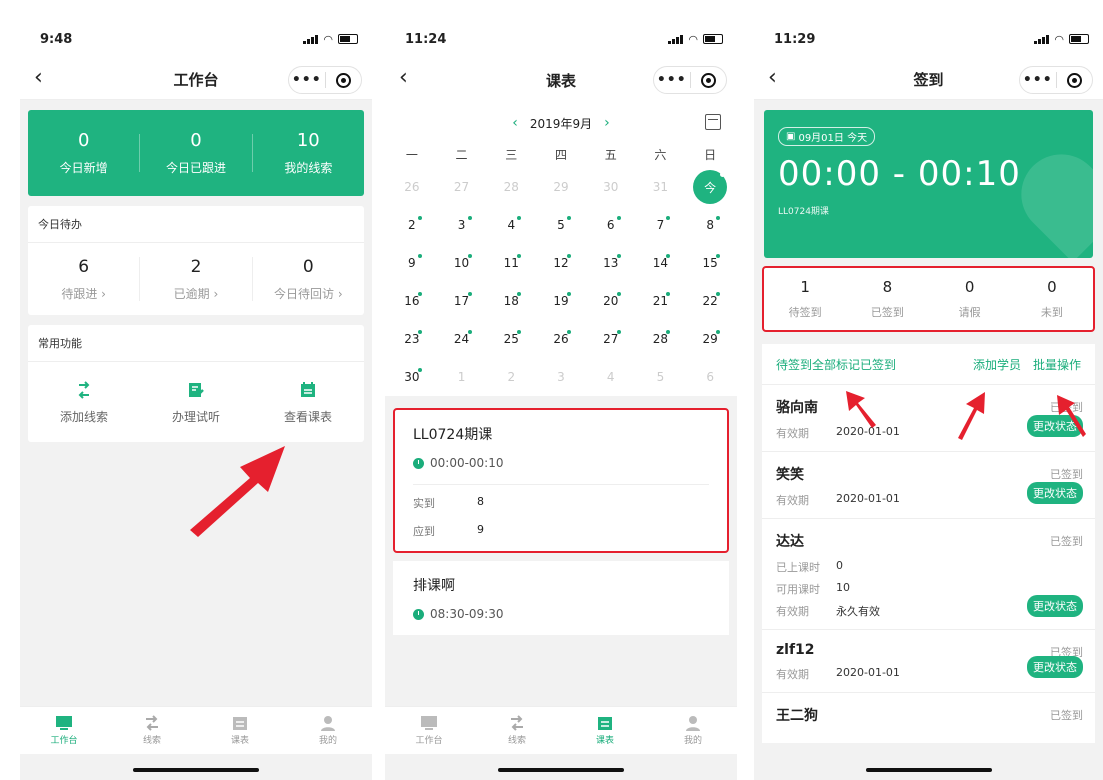 This screenshot has height=780, width=1103. What do you see at coordinates (412, 263) in the screenshot?
I see `calendar-day: 9` at bounding box center [412, 263].